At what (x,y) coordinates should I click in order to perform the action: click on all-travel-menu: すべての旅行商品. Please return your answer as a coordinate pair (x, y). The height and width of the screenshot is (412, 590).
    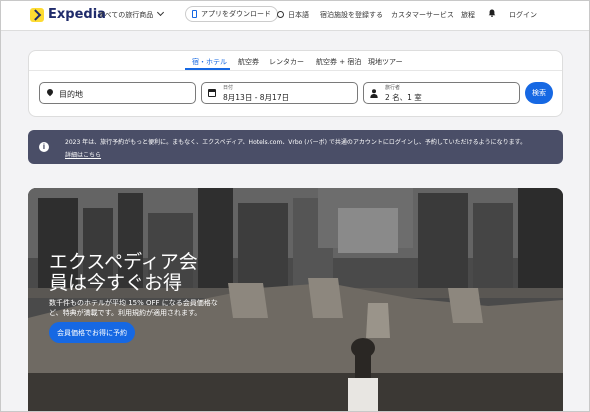
    Looking at the image, I should click on (131, 14).